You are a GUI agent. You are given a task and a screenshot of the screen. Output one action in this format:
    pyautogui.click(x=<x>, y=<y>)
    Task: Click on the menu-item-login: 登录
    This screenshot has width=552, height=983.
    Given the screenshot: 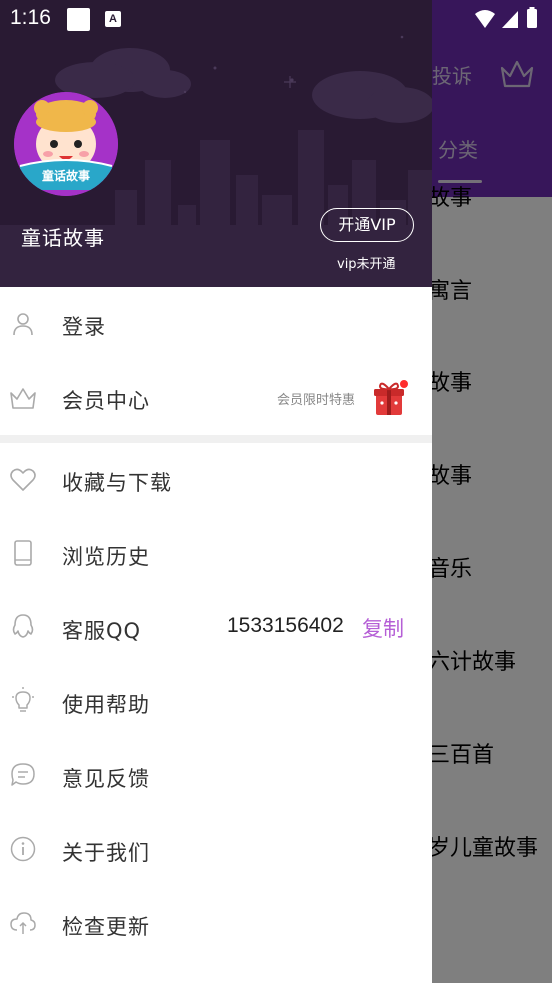 What is the action you would take?
    pyautogui.click(x=216, y=324)
    